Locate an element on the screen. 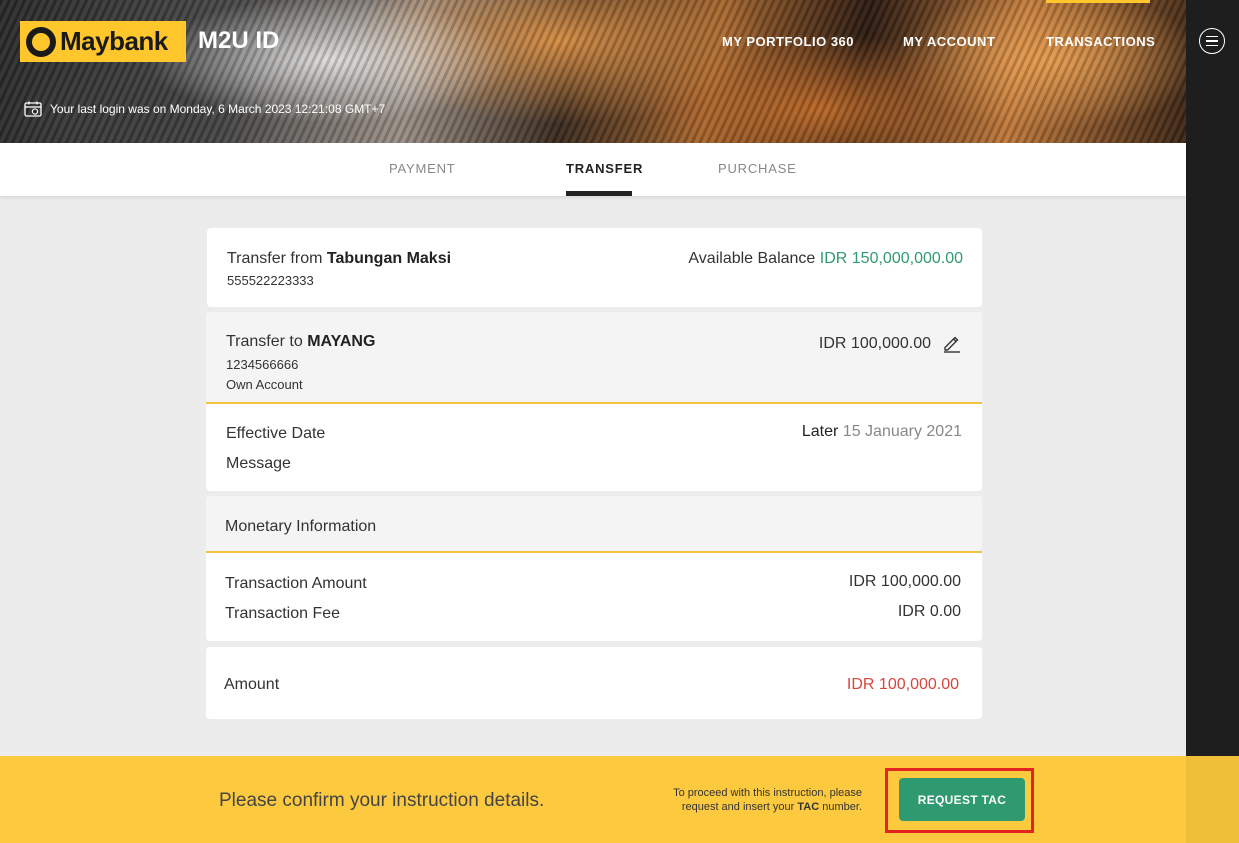  transfer-amount: IDR 100,000.00 is located at coordinates (874, 343).